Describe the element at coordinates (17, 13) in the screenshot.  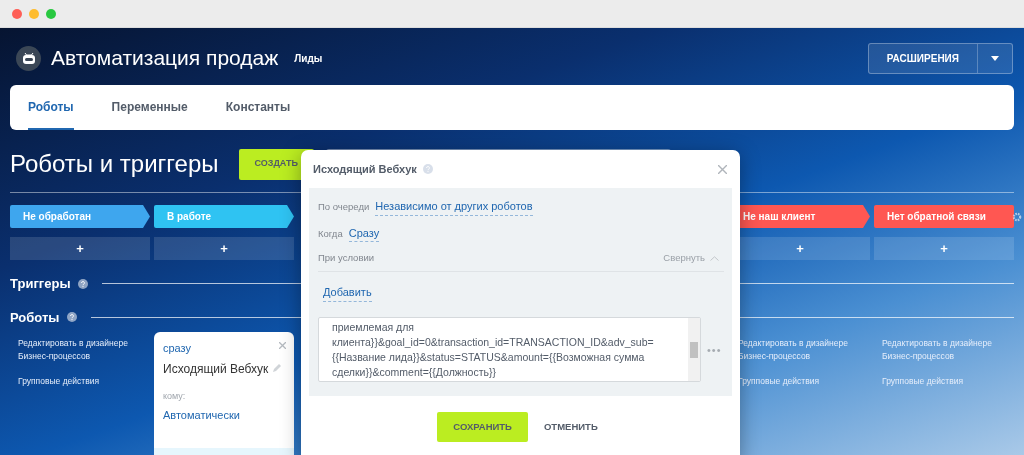
I see `close-window-dot` at that location.